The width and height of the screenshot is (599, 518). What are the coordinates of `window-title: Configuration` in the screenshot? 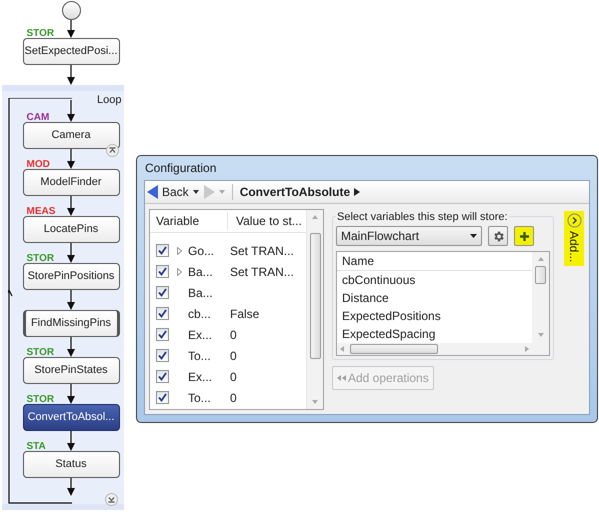 It's located at (181, 168).